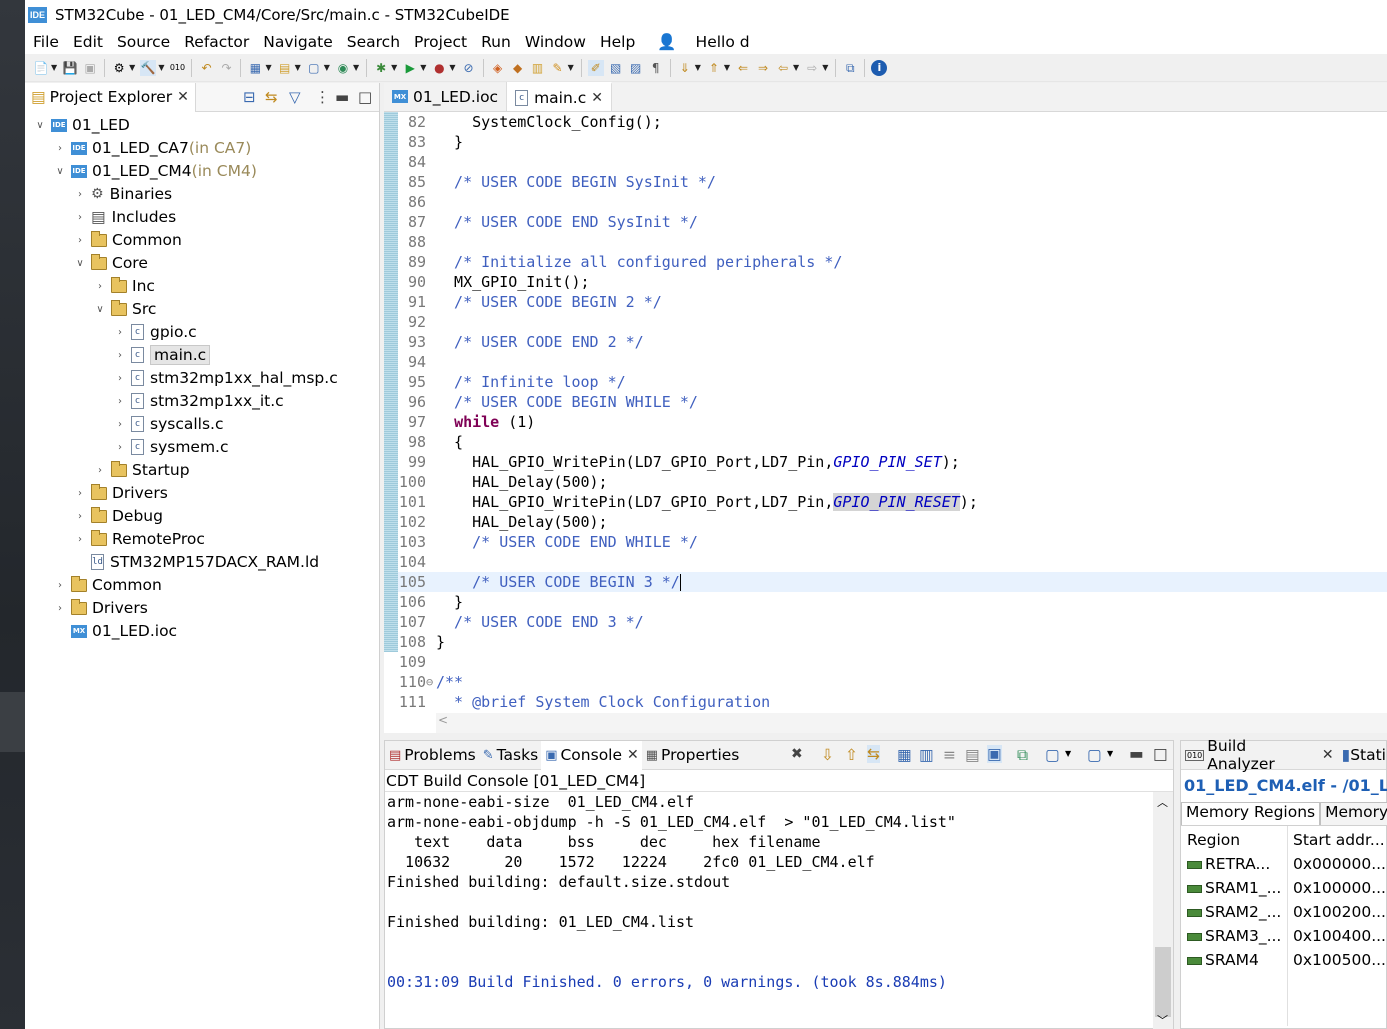  What do you see at coordinates (926, 755) in the screenshot?
I see `console-settings-icon: ▥` at bounding box center [926, 755].